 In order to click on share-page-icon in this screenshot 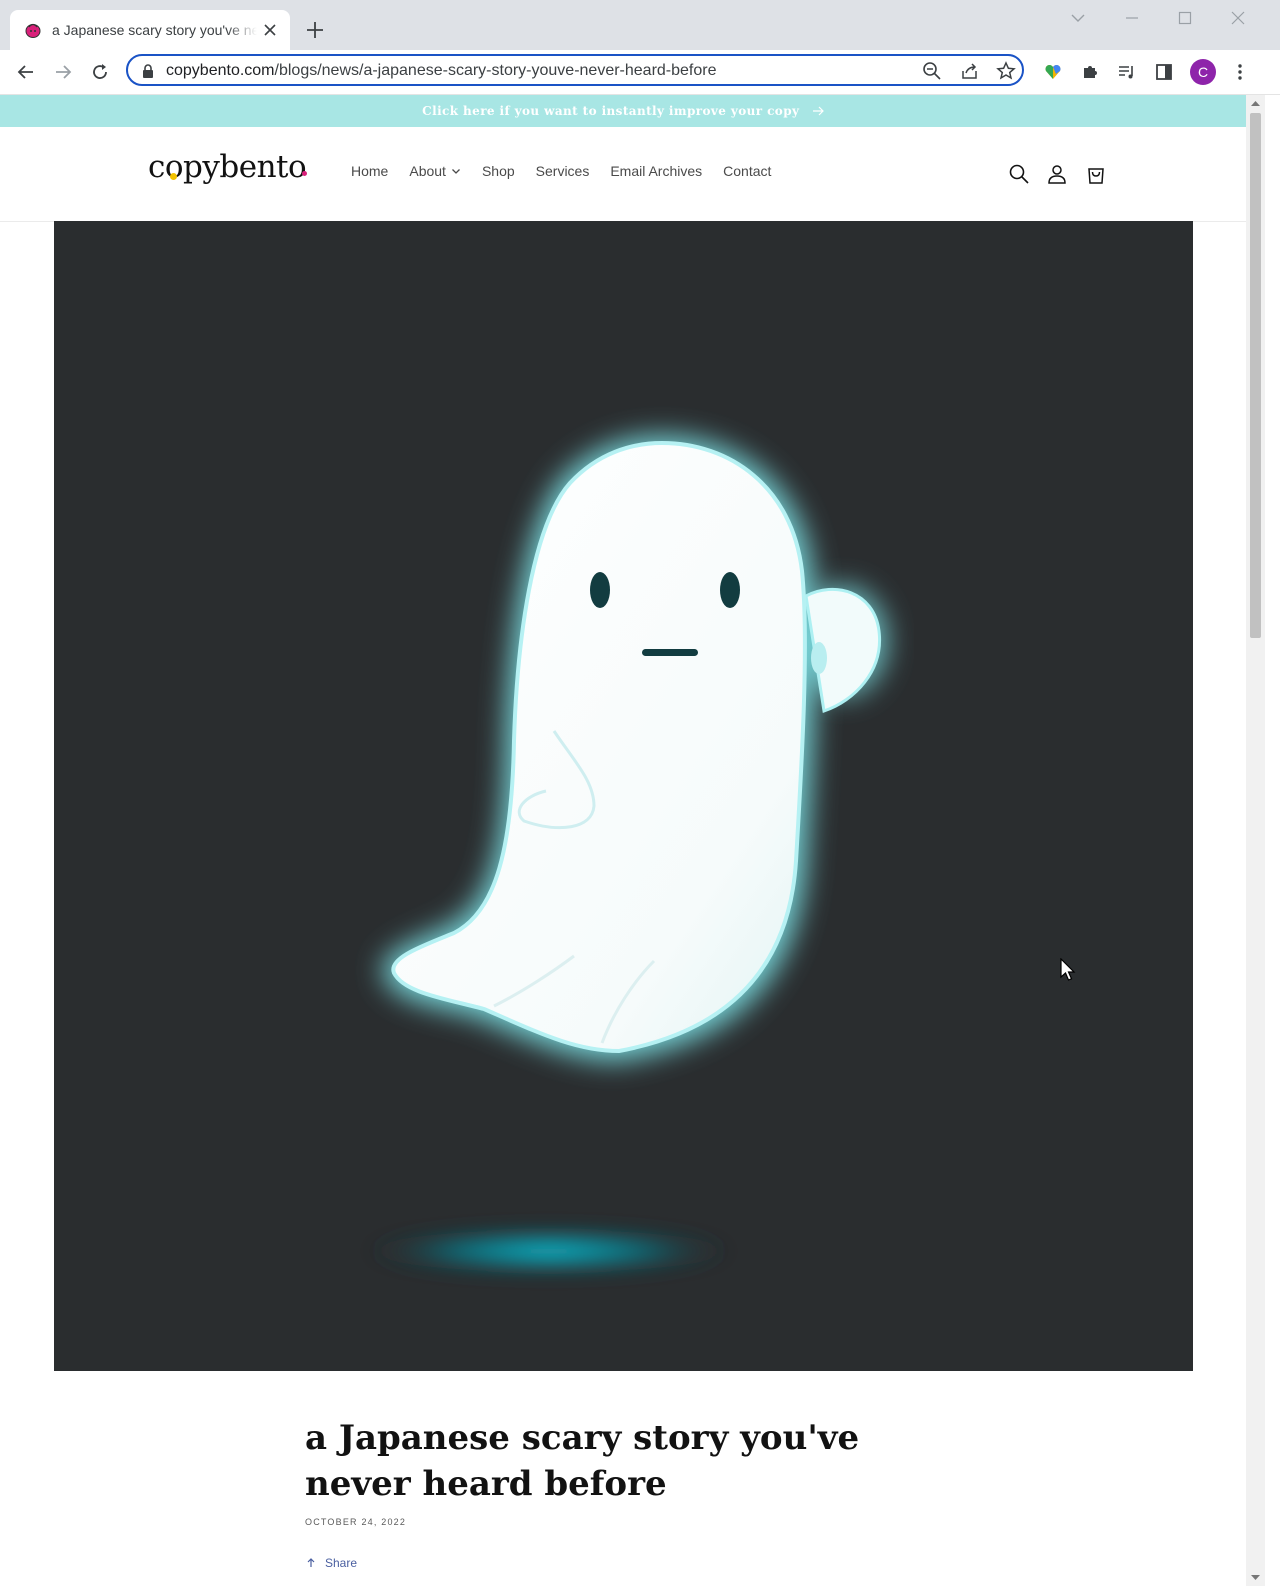, I will do `click(970, 71)`.